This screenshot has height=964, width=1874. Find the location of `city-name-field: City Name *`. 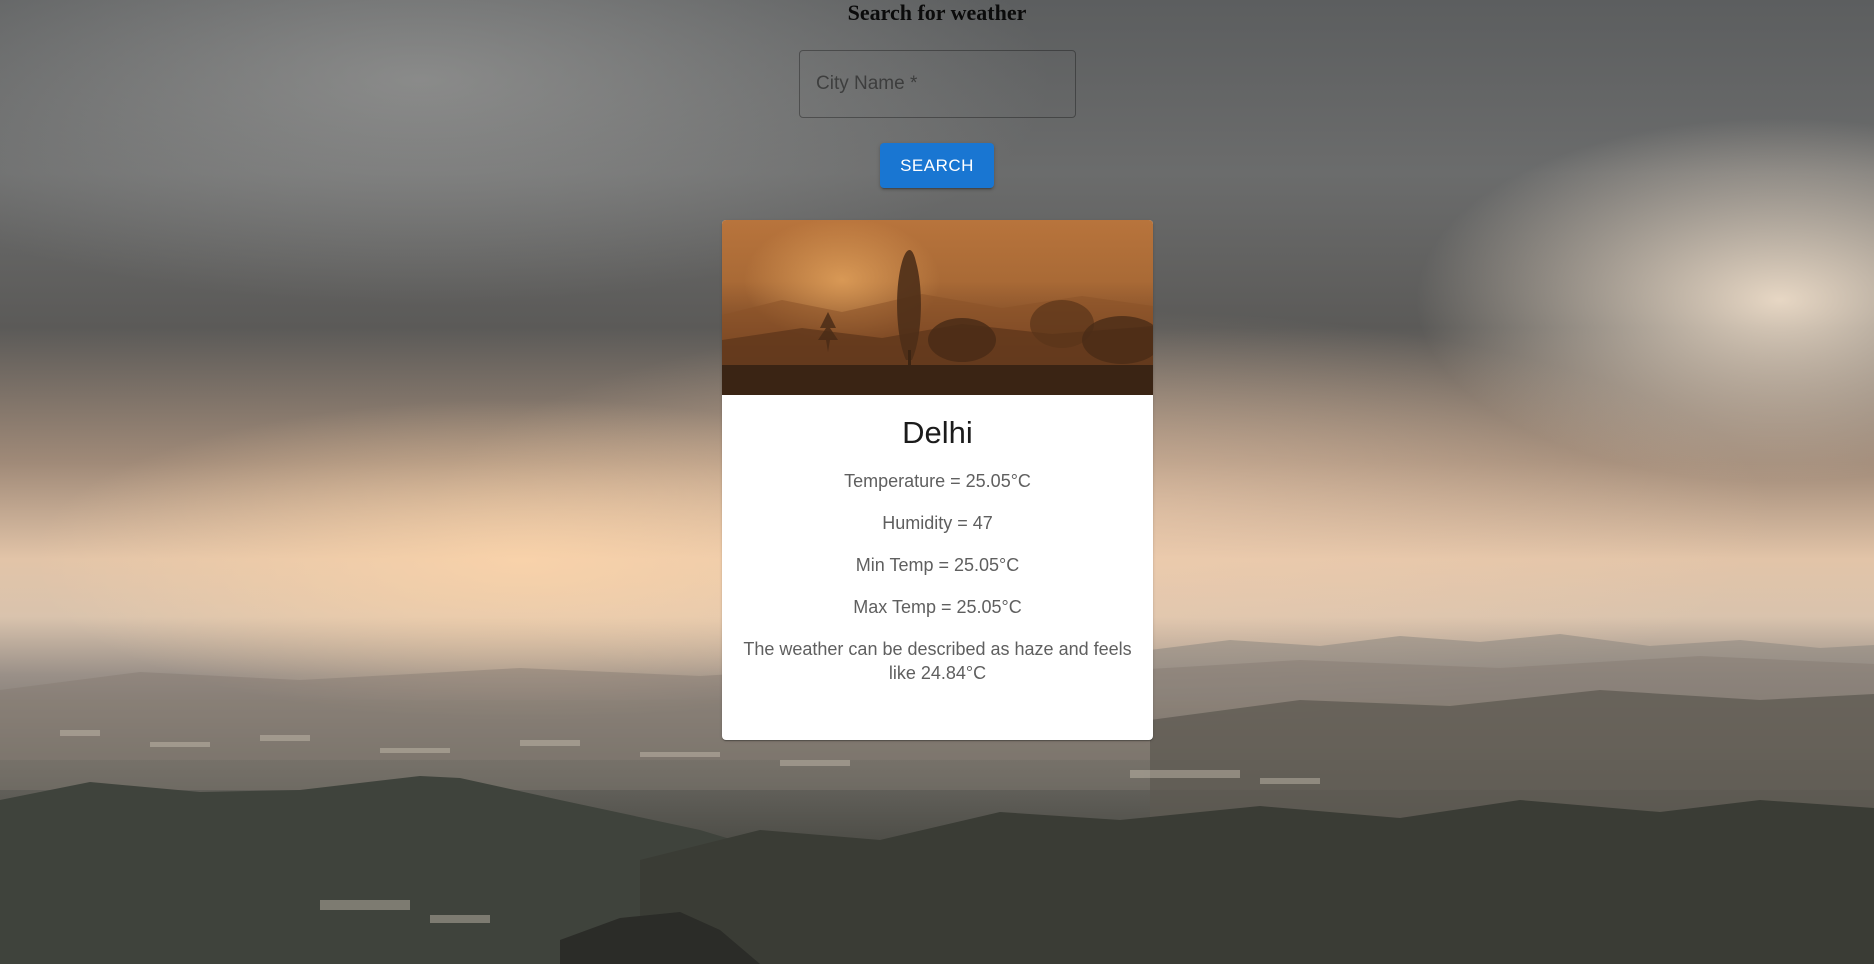

city-name-field: City Name * is located at coordinates (937, 84).